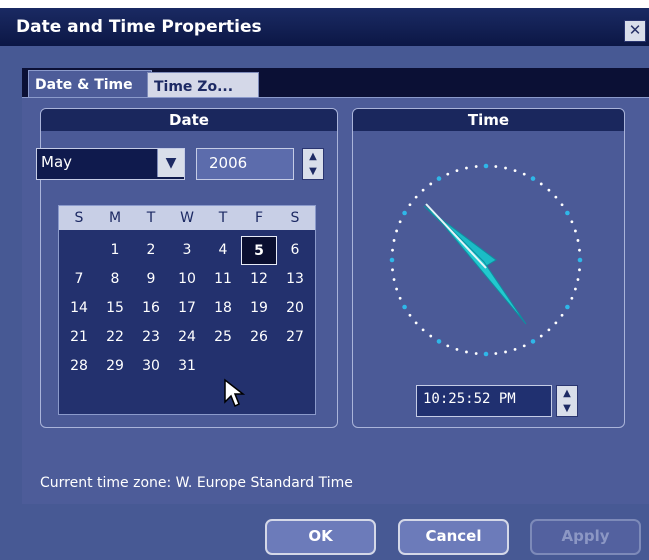 Image resolution: width=649 pixels, height=560 pixels. Describe the element at coordinates (187, 337) in the screenshot. I see `calendar-day: 24` at that location.